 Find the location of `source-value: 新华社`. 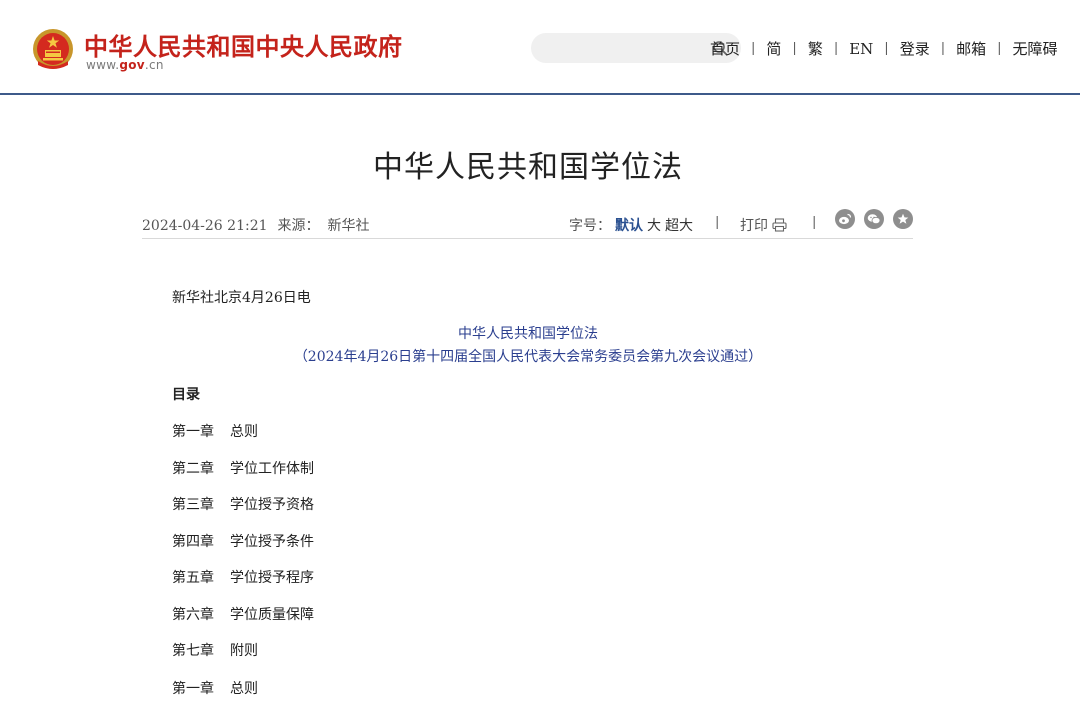

source-value: 新华社 is located at coordinates (348, 226).